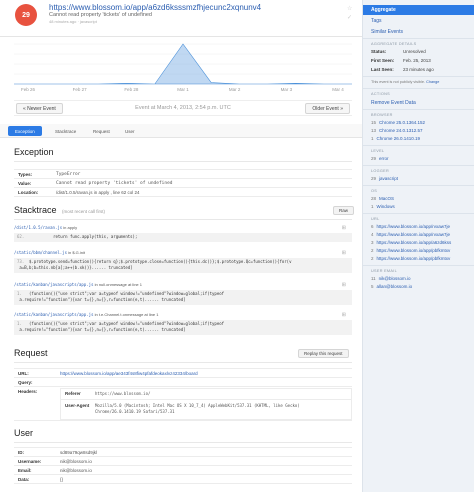  Describe the element at coordinates (25, 470) in the screenshot. I see `user-key: Email:` at that location.